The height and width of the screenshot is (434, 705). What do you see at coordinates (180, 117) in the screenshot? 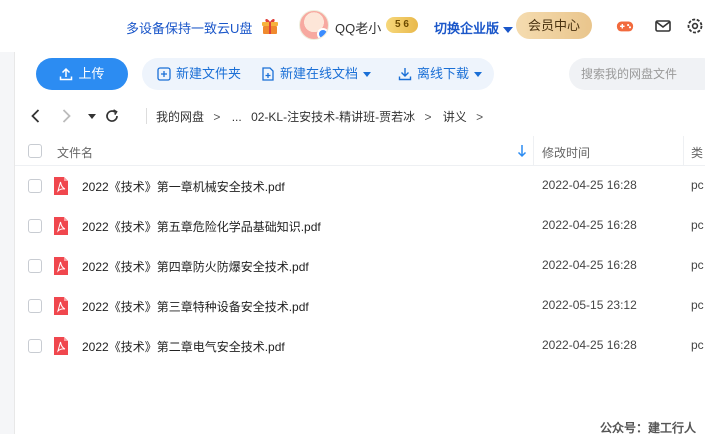
I see `breadcrumb-root: 我的网盘` at bounding box center [180, 117].